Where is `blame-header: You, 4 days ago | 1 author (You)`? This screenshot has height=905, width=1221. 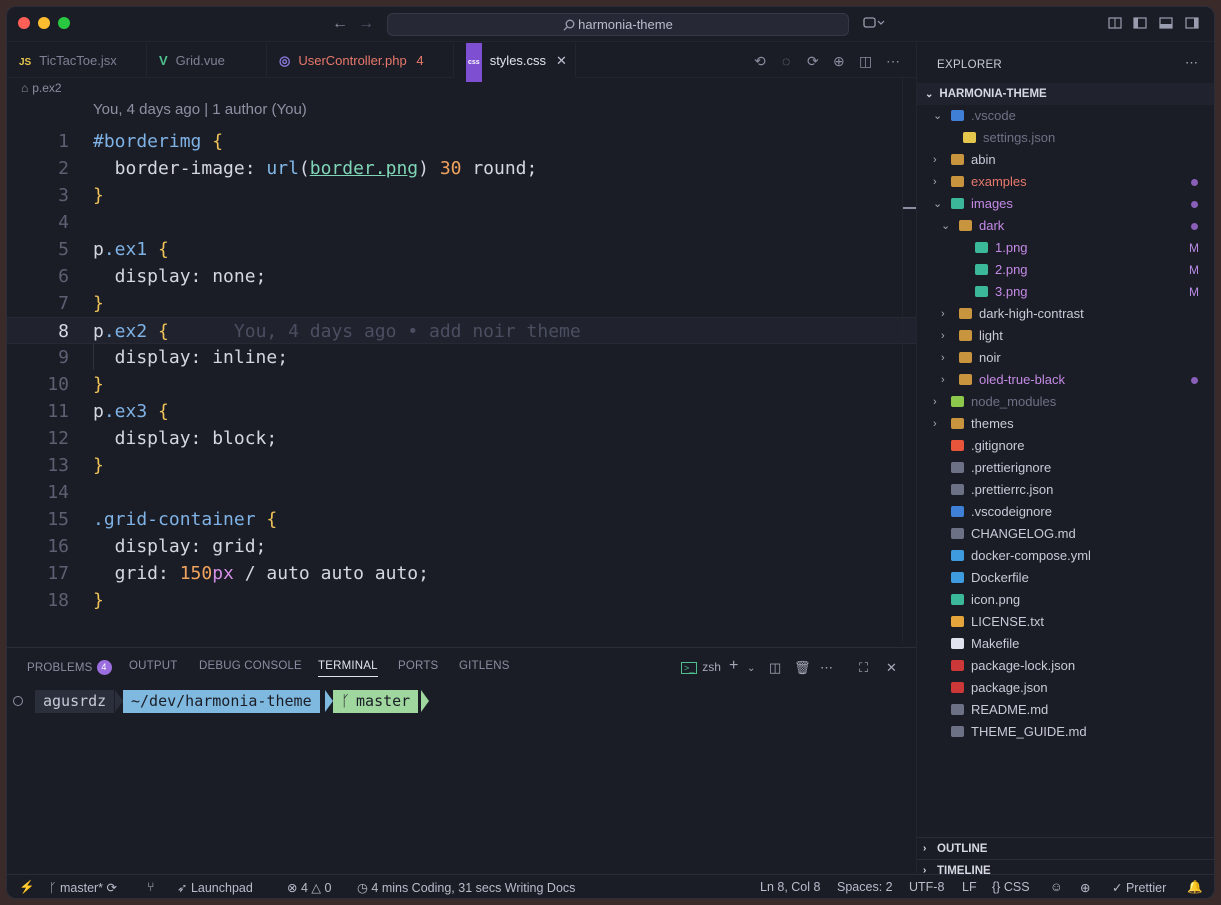 blame-header: You, 4 days ago | 1 author (You) is located at coordinates (200, 109).